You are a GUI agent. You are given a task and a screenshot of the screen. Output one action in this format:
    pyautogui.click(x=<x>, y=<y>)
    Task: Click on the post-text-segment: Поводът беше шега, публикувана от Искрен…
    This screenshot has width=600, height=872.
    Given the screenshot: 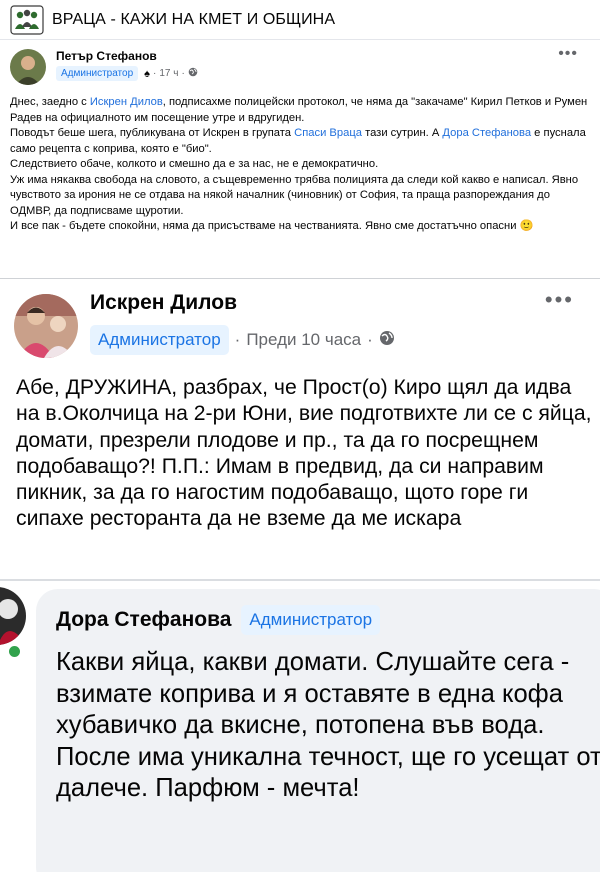 What is the action you would take?
    pyautogui.click(x=152, y=133)
    